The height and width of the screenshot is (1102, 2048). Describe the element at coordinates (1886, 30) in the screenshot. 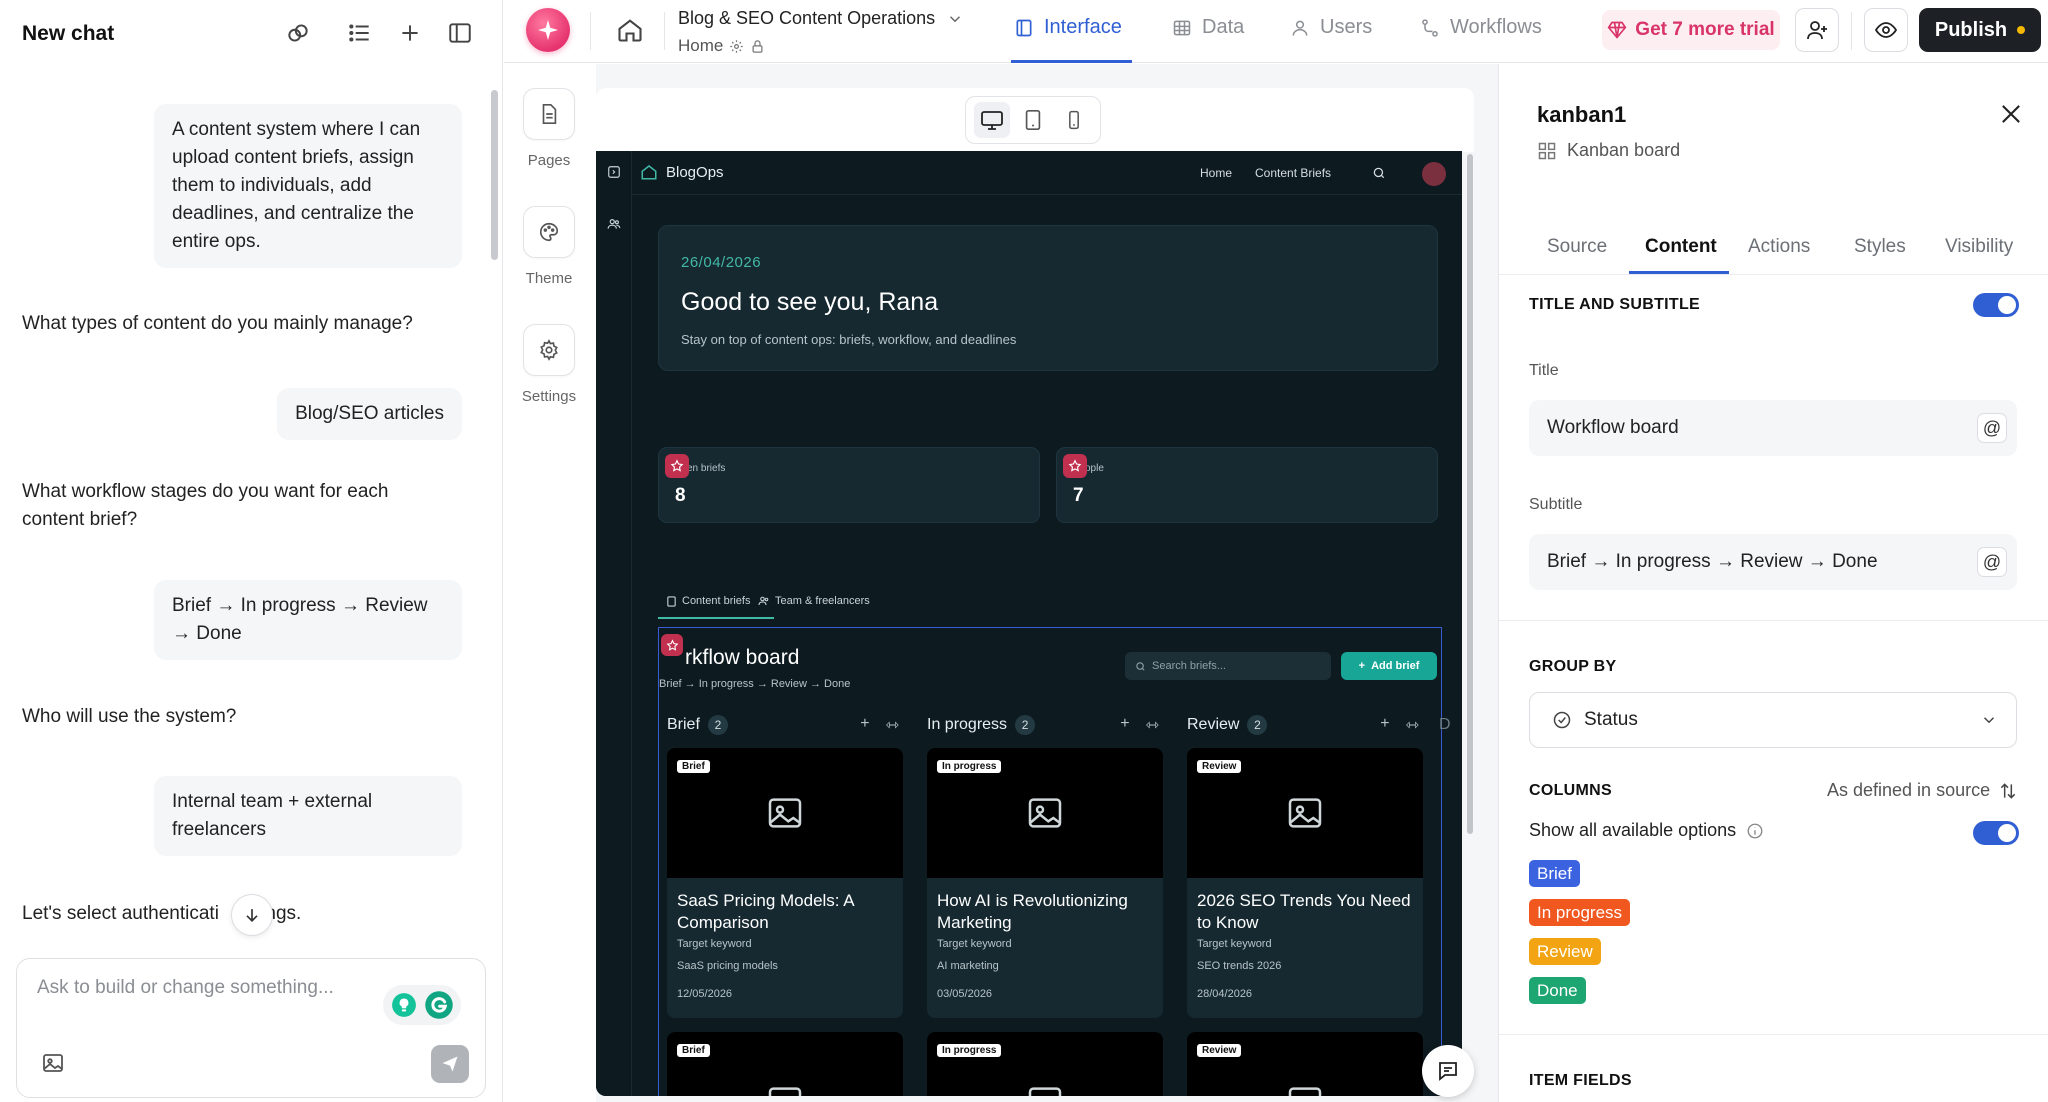

I see `preview-button` at that location.